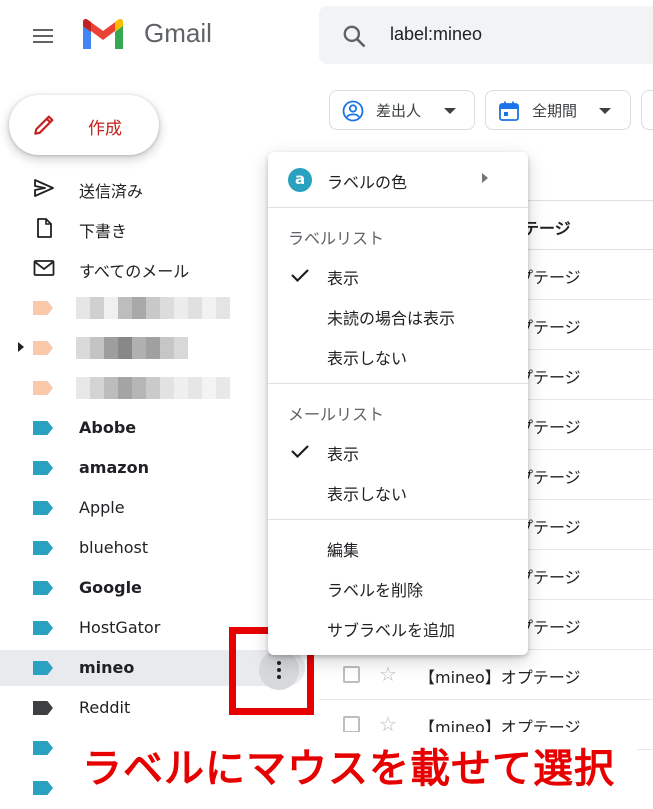 The height and width of the screenshot is (809, 653). I want to click on menu-item-edit: 編集, so click(398, 548).